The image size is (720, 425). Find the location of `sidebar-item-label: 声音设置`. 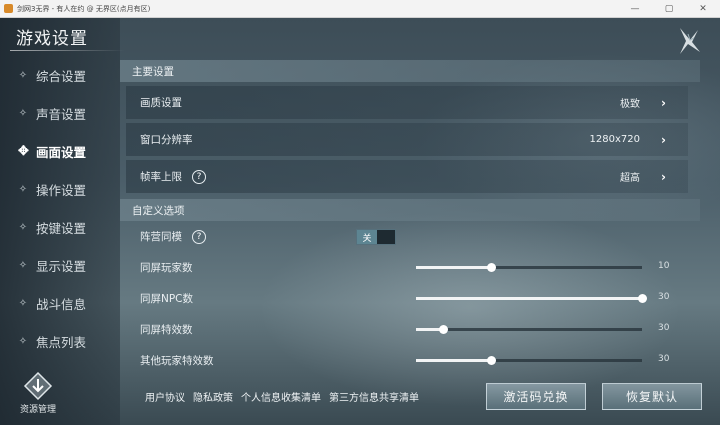

sidebar-item-label: 声音设置 is located at coordinates (61, 114).